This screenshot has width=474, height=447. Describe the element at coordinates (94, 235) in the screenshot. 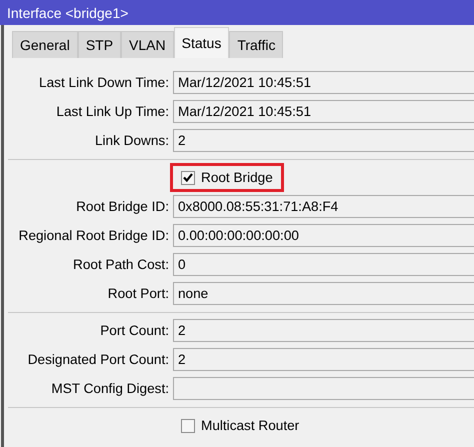

I see `field-label: Regional Root Bridge ID:` at that location.